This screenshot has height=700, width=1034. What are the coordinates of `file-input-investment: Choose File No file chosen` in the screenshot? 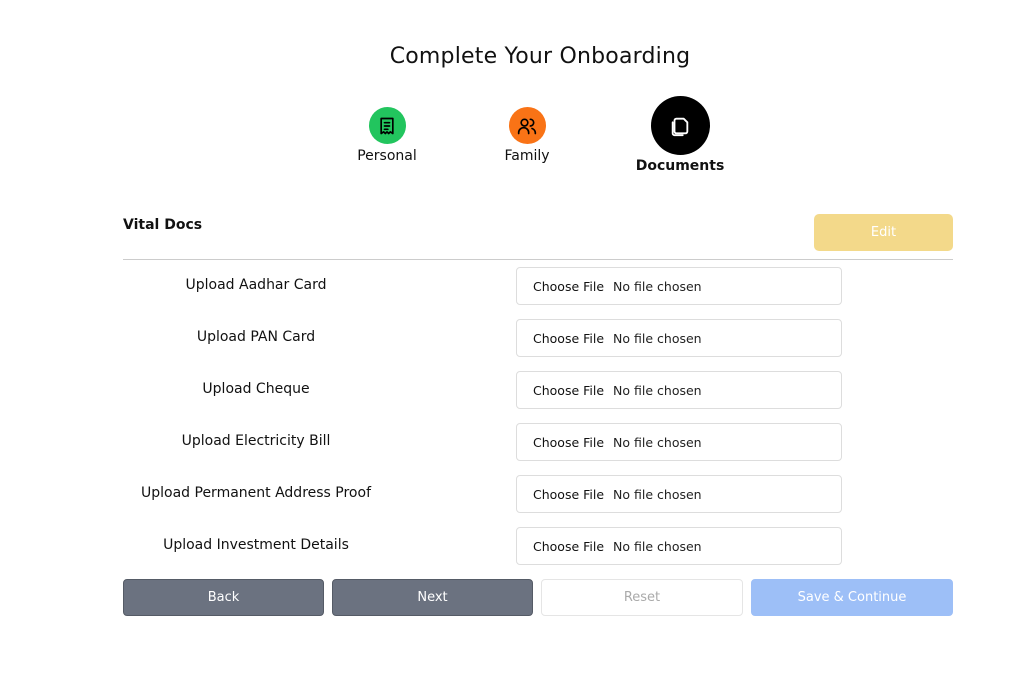 It's located at (679, 546).